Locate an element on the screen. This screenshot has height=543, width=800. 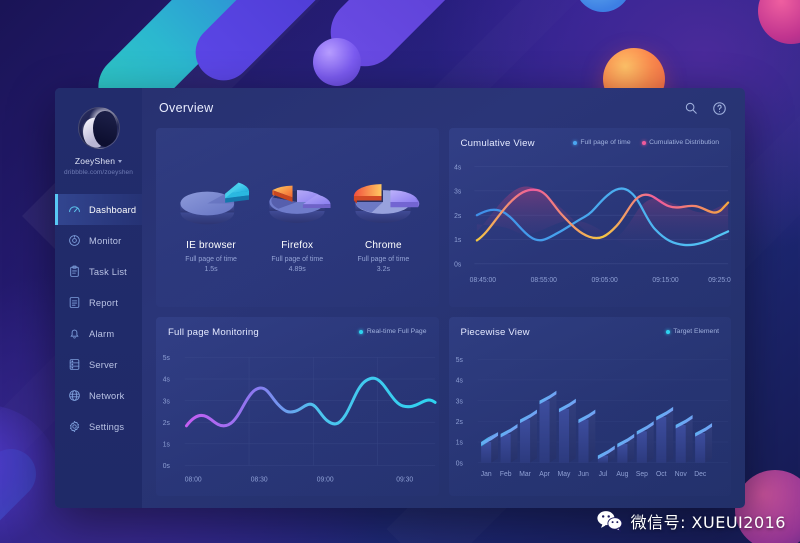
browser-item-firefox: Firefox Full page of time 4.89s is located at coordinates (297, 219).